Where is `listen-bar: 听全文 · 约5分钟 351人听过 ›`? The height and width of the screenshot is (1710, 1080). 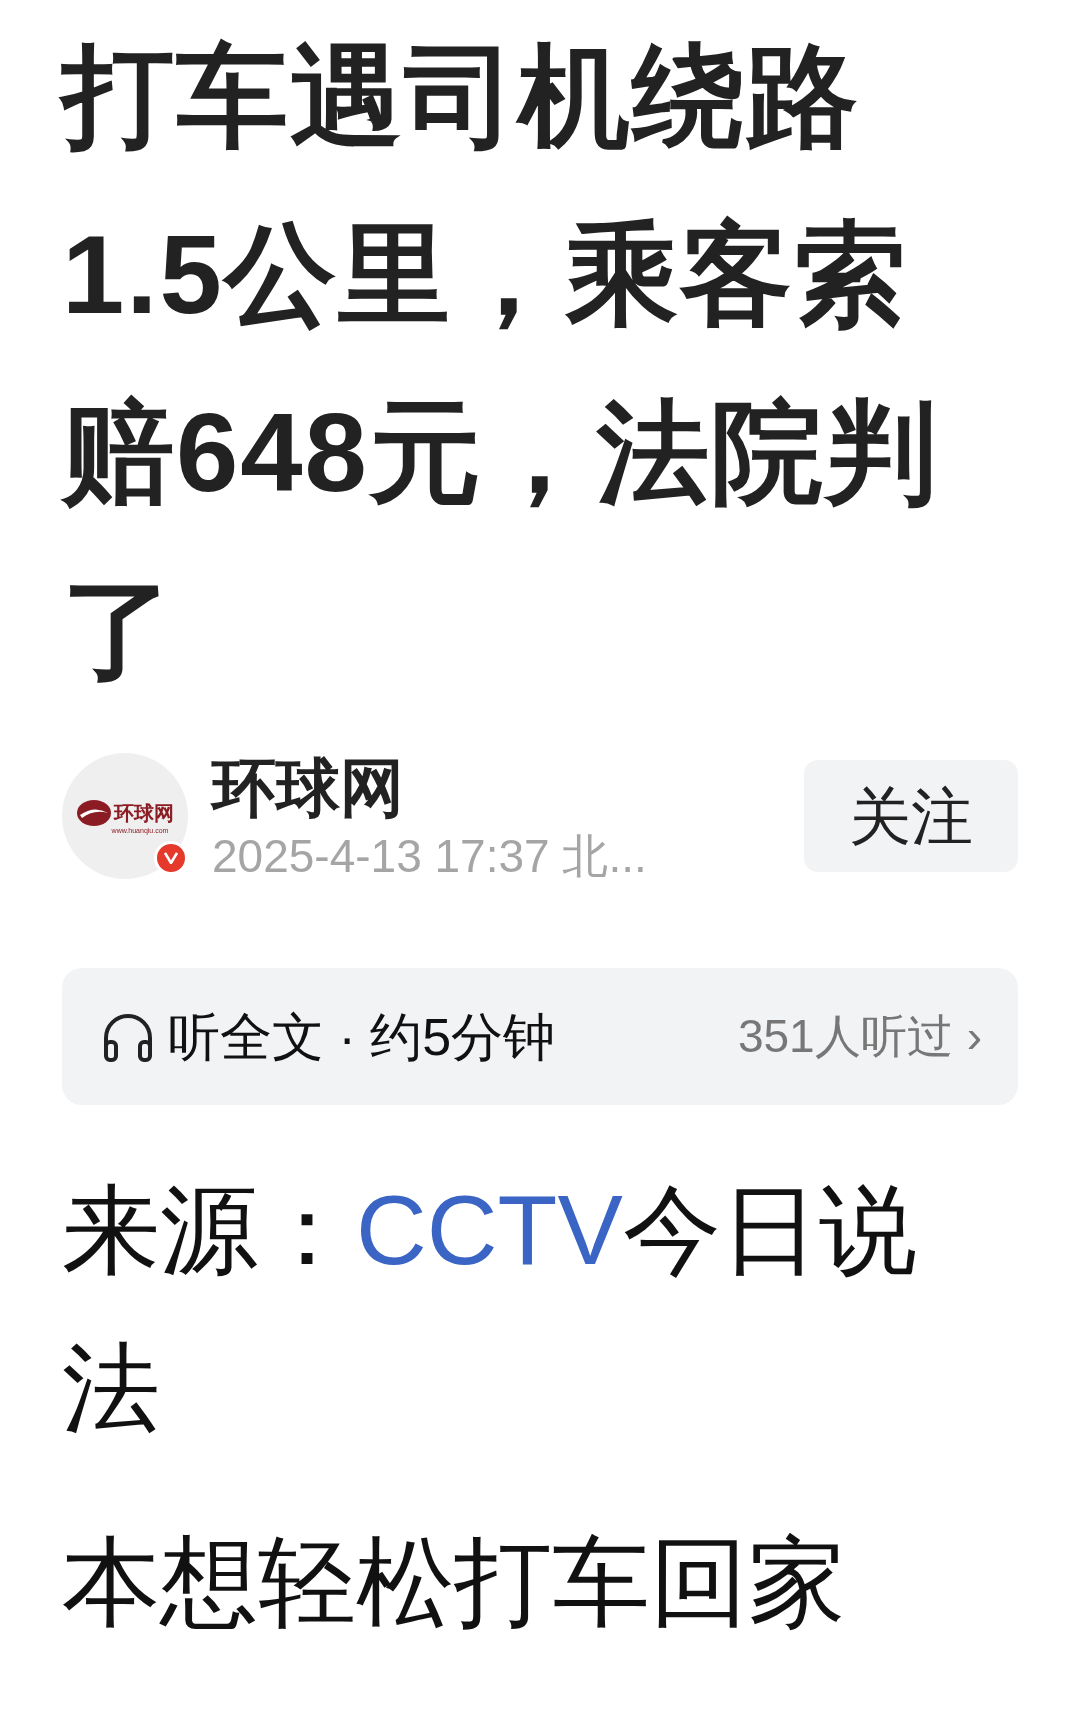 listen-bar: 听全文 · 约5分钟 351人听过 › is located at coordinates (540, 1036).